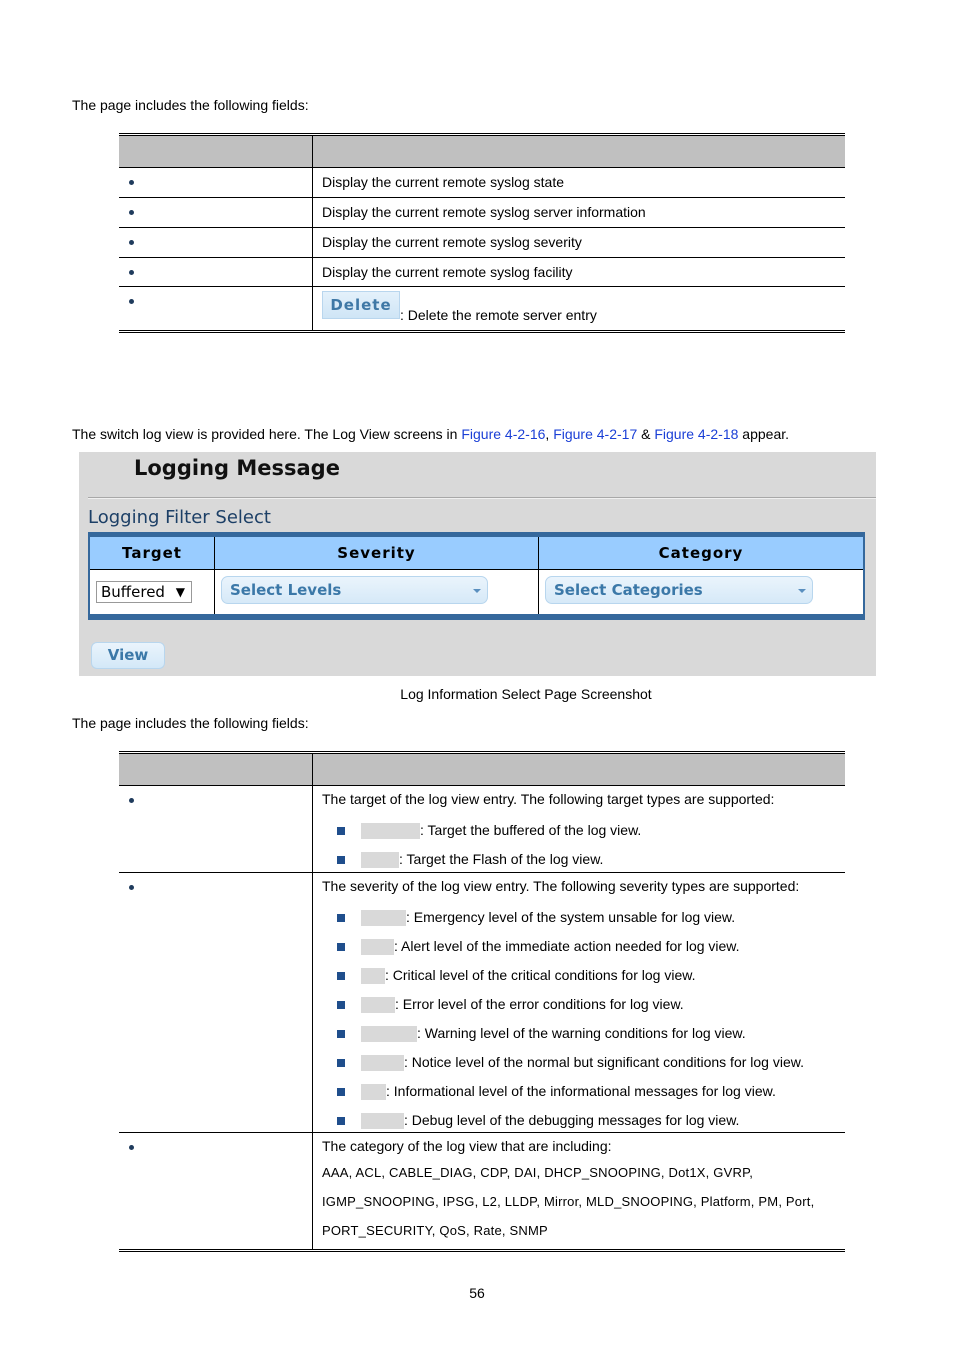 Image resolution: width=954 pixels, height=1350 pixels. I want to click on screenshot-title: Logging Message, so click(237, 468).